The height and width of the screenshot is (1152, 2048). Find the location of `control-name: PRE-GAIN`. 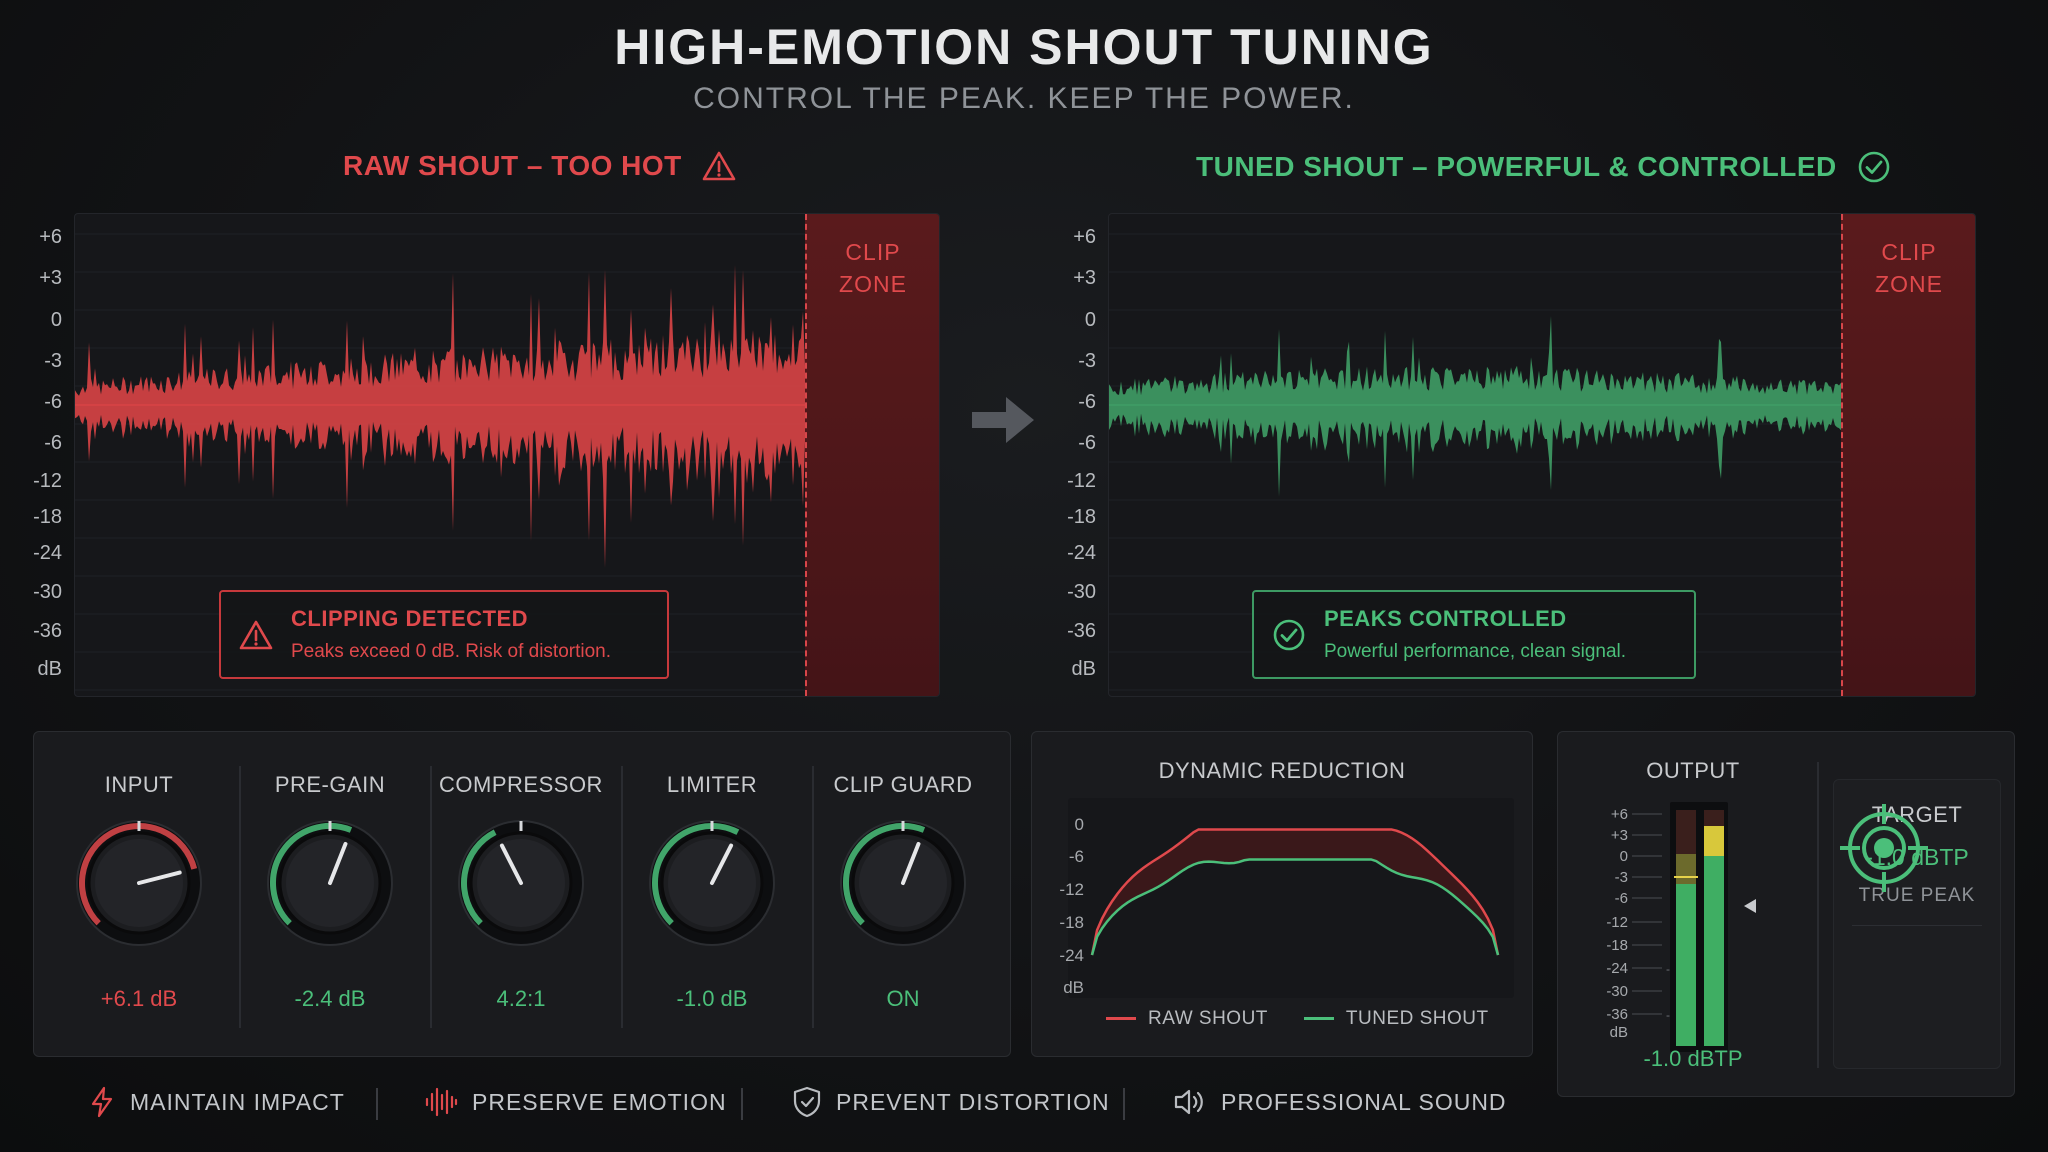

control-name: PRE-GAIN is located at coordinates (330, 784).